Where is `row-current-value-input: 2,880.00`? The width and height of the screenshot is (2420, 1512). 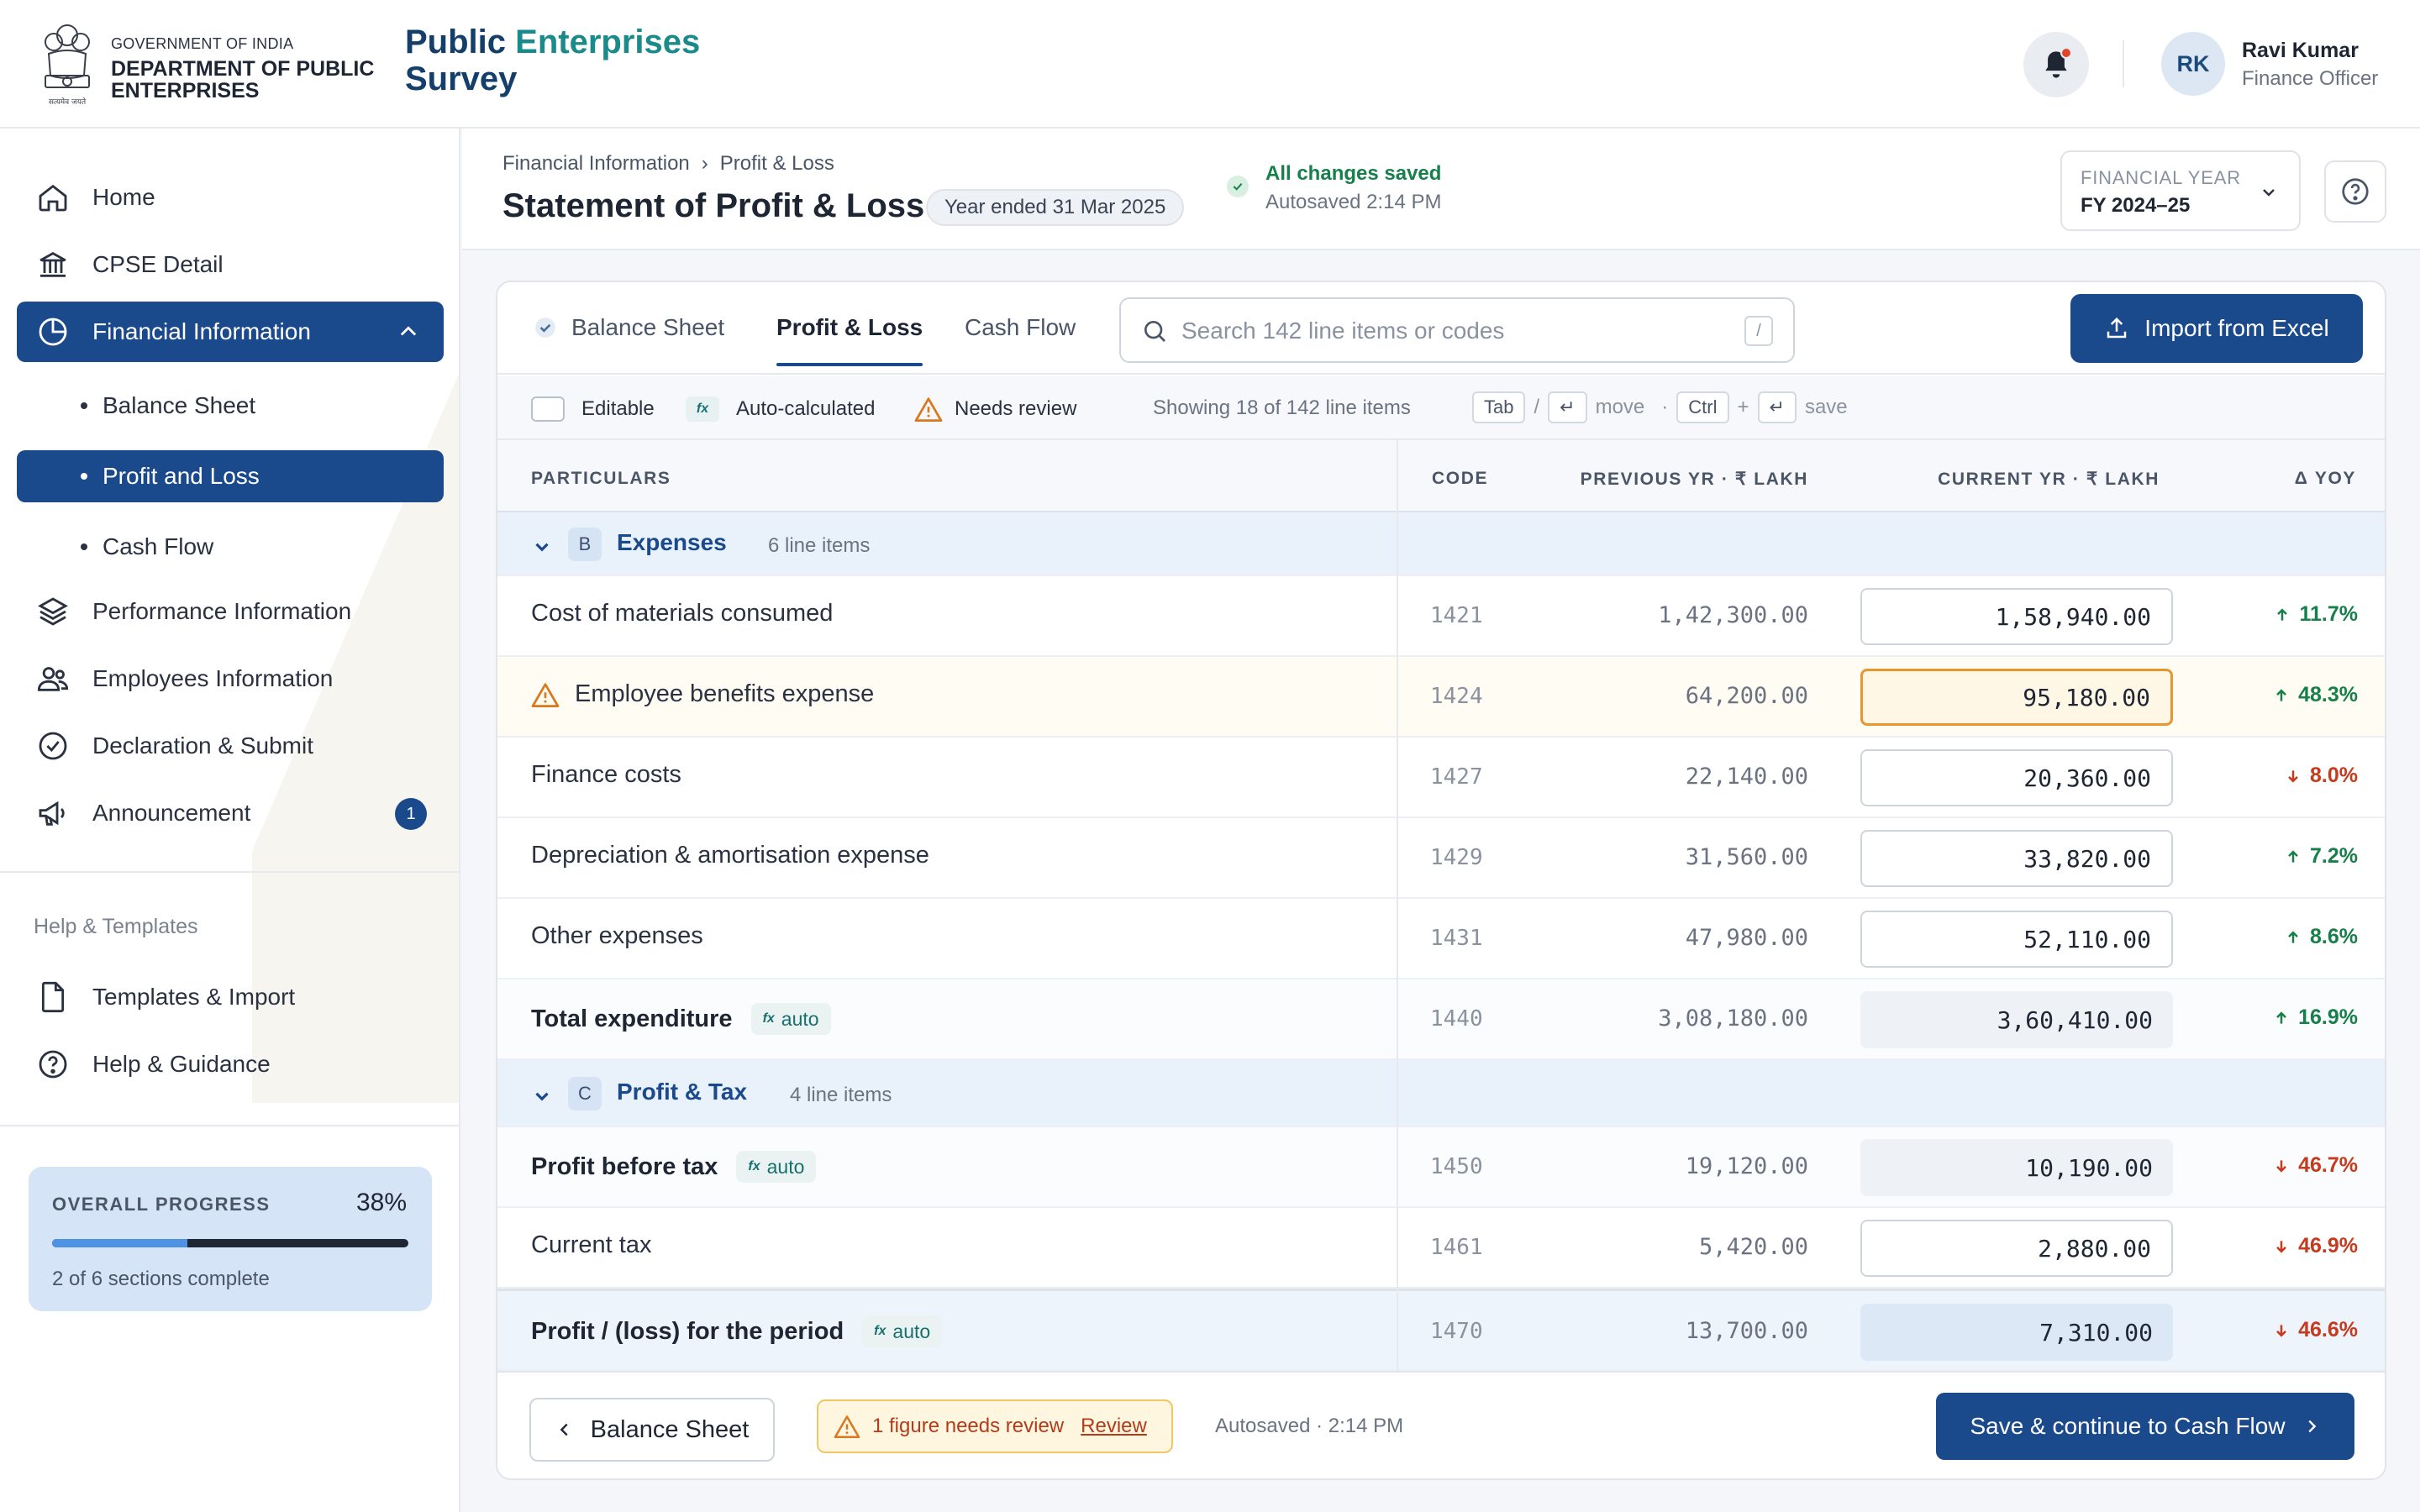
row-current-value-input: 2,880.00 is located at coordinates (2016, 1248).